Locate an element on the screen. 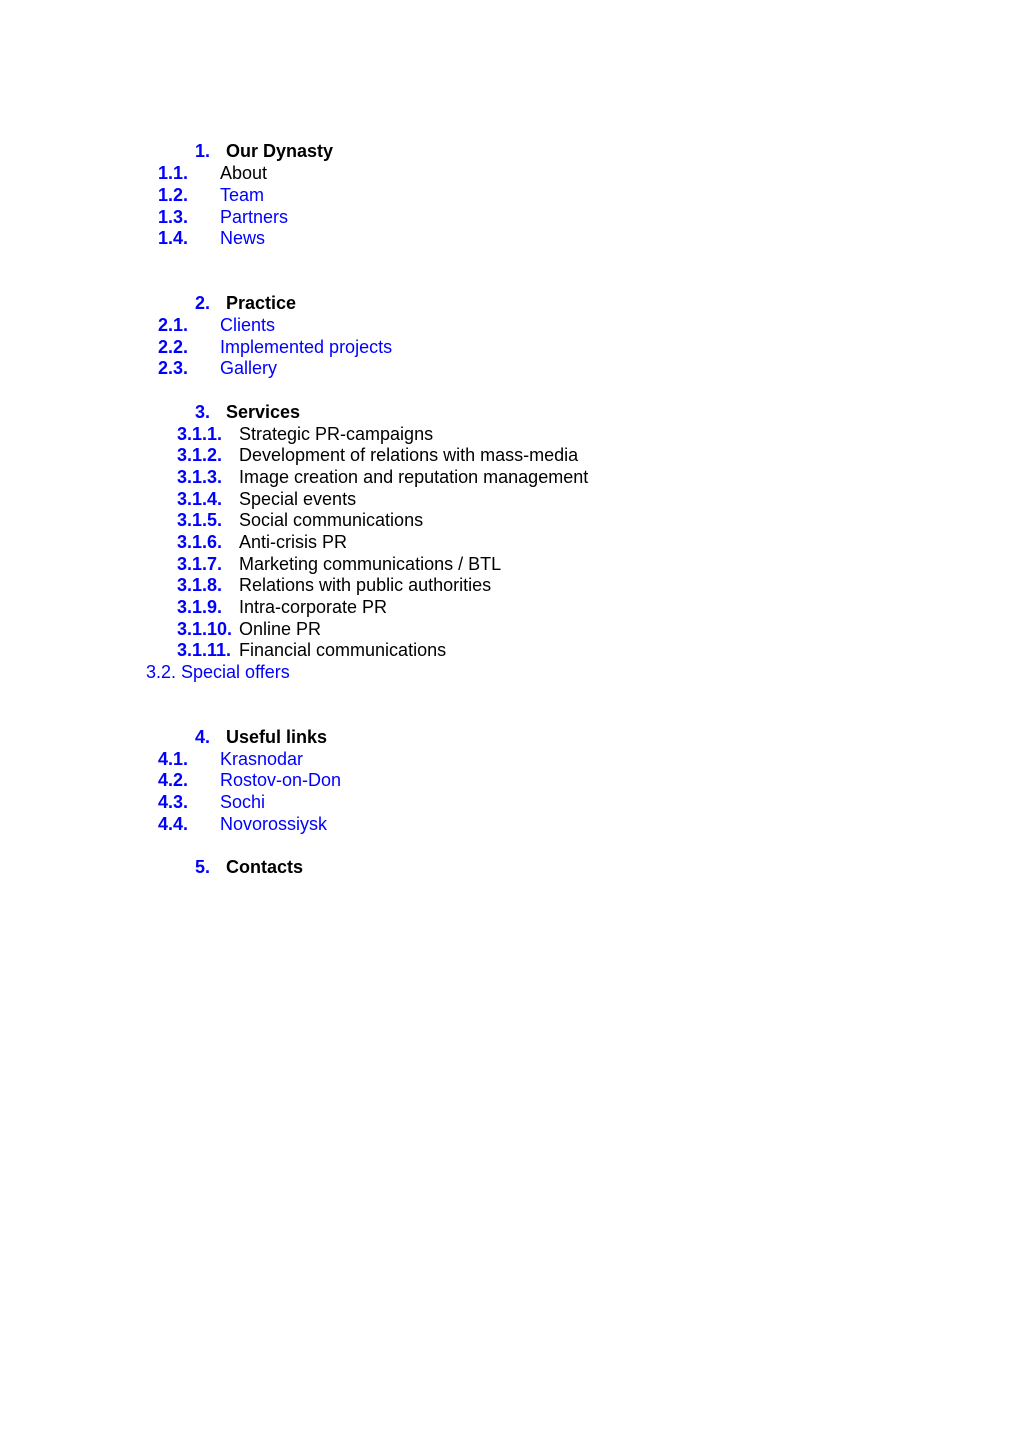 The image size is (1020, 1443). item-label: Anti-crisis PR is located at coordinates (293, 542).